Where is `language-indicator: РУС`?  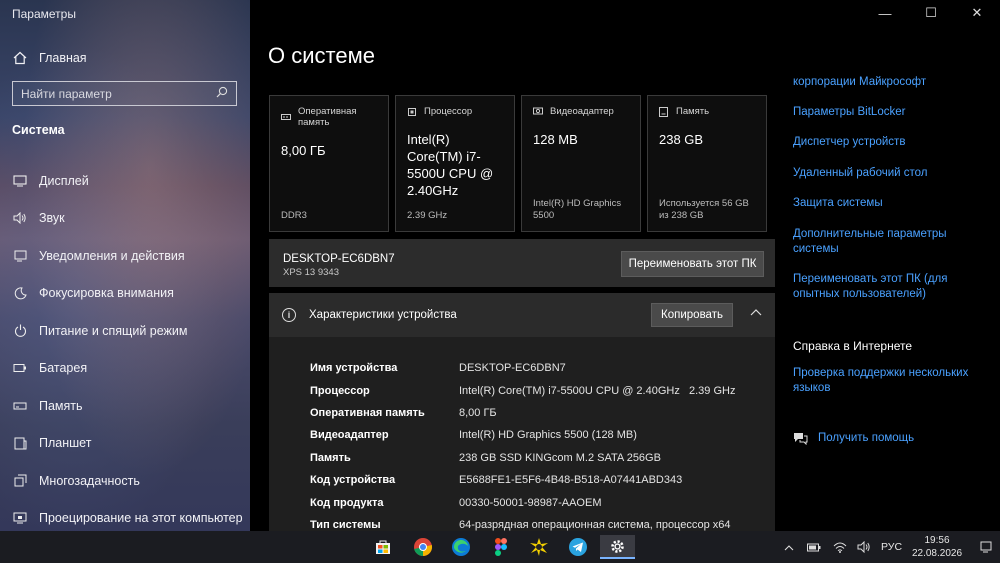 language-indicator: РУС is located at coordinates (891, 547).